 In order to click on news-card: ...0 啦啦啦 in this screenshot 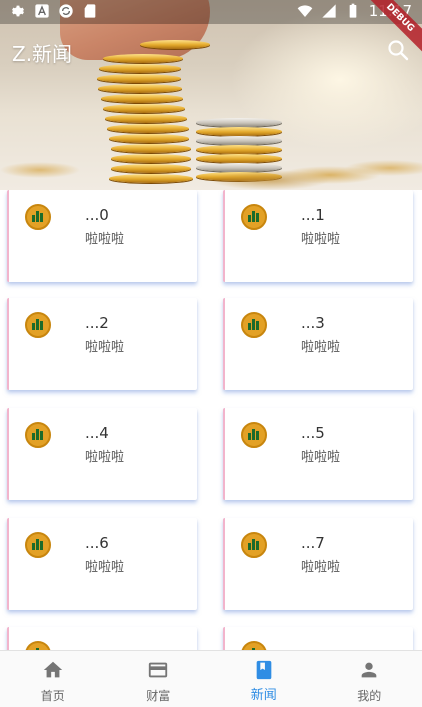, I will do `click(102, 236)`.